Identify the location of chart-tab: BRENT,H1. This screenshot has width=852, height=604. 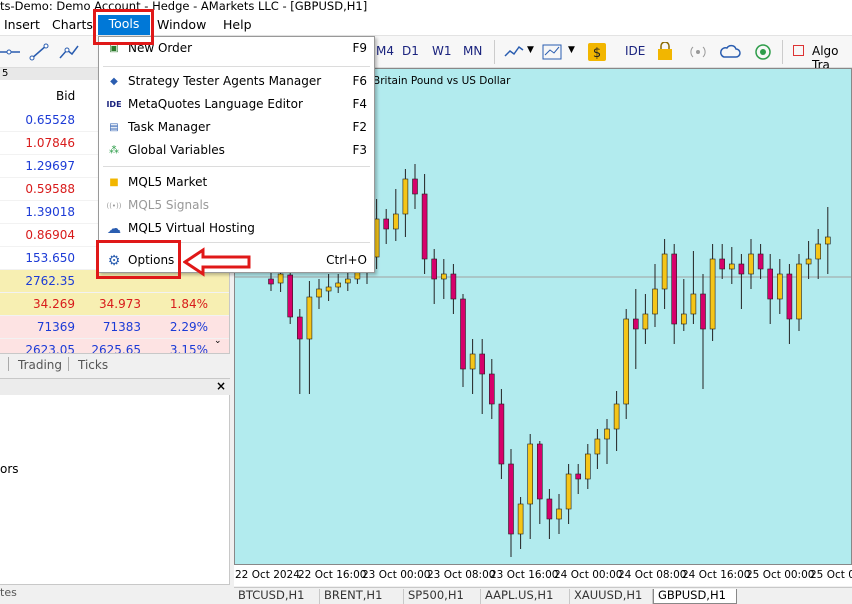
(362, 596).